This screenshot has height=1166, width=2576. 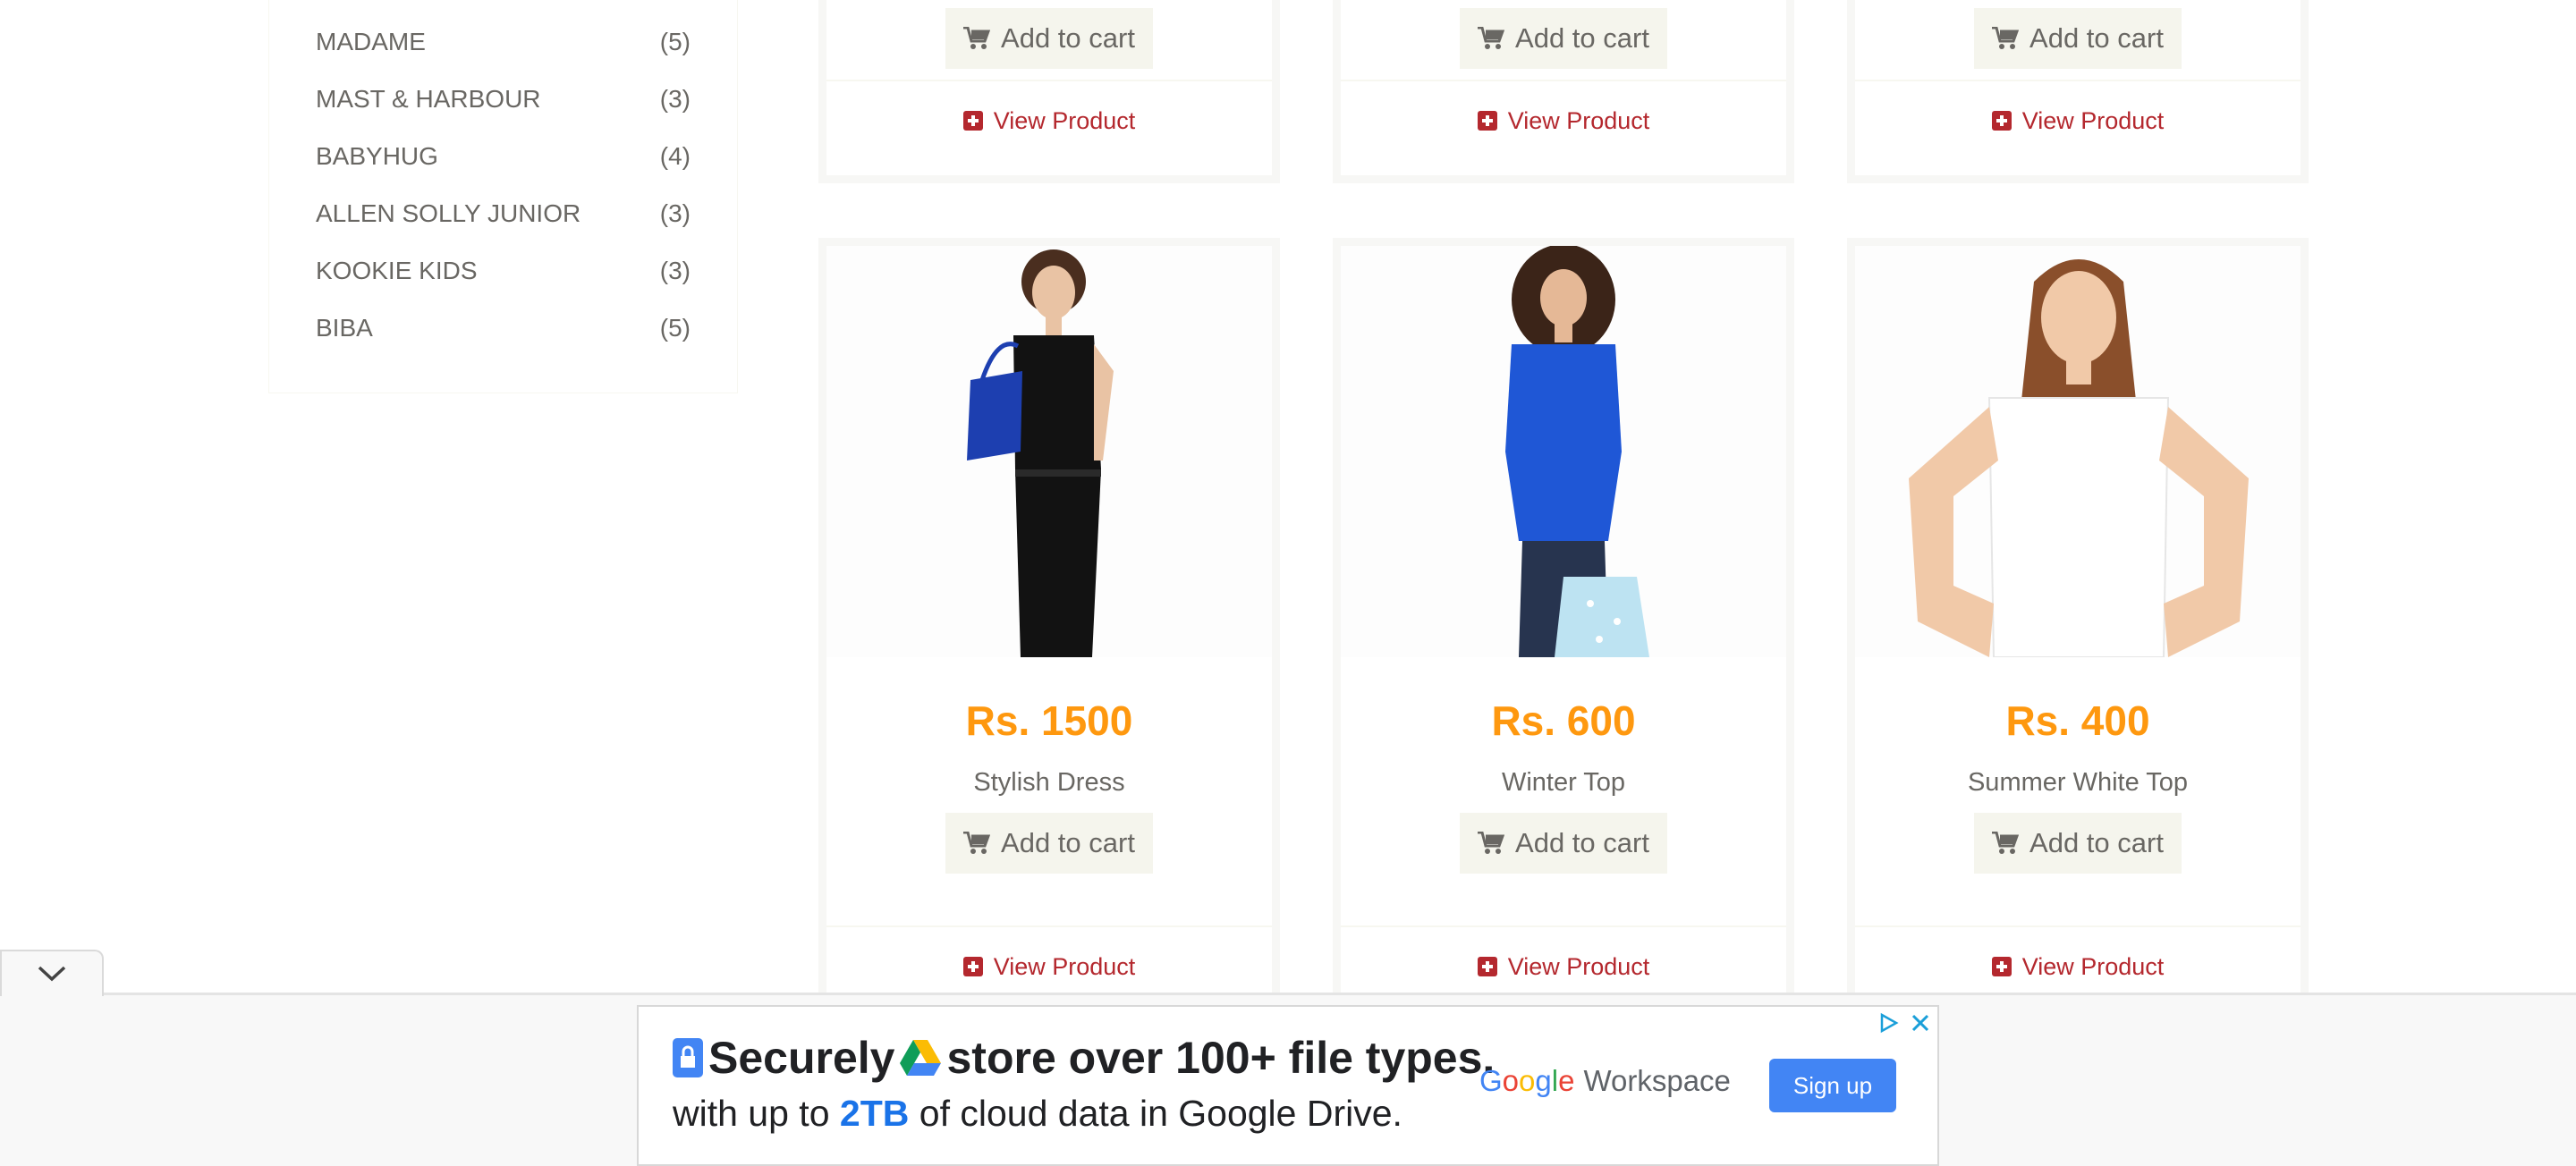 I want to click on google-wordmark: Google, so click(x=1527, y=1080).